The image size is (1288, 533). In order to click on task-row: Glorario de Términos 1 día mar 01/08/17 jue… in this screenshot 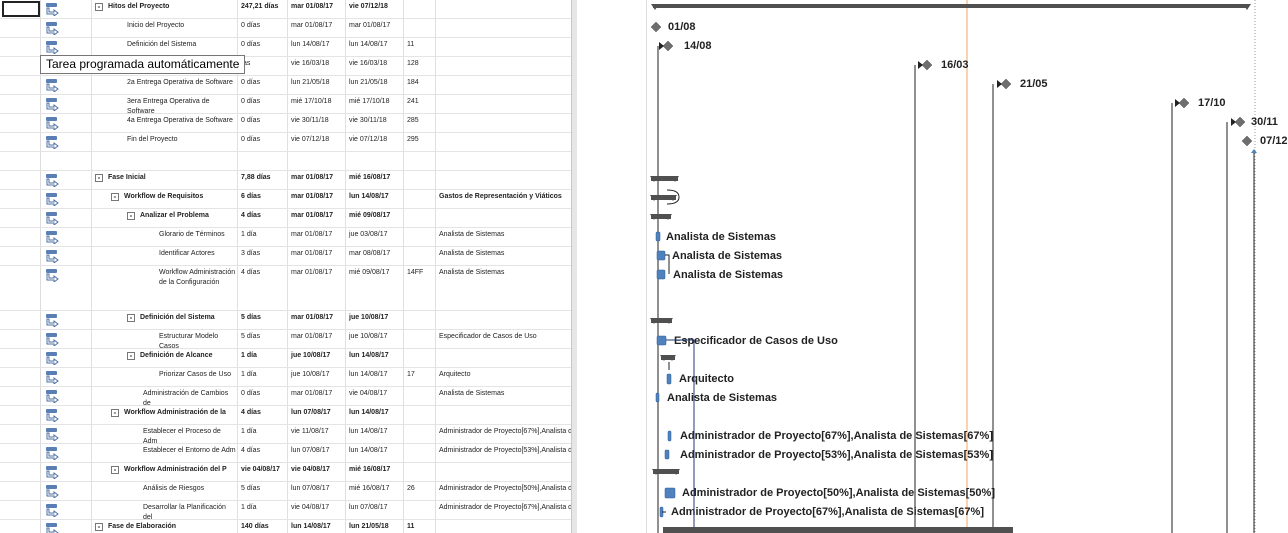, I will do `click(285, 237)`.